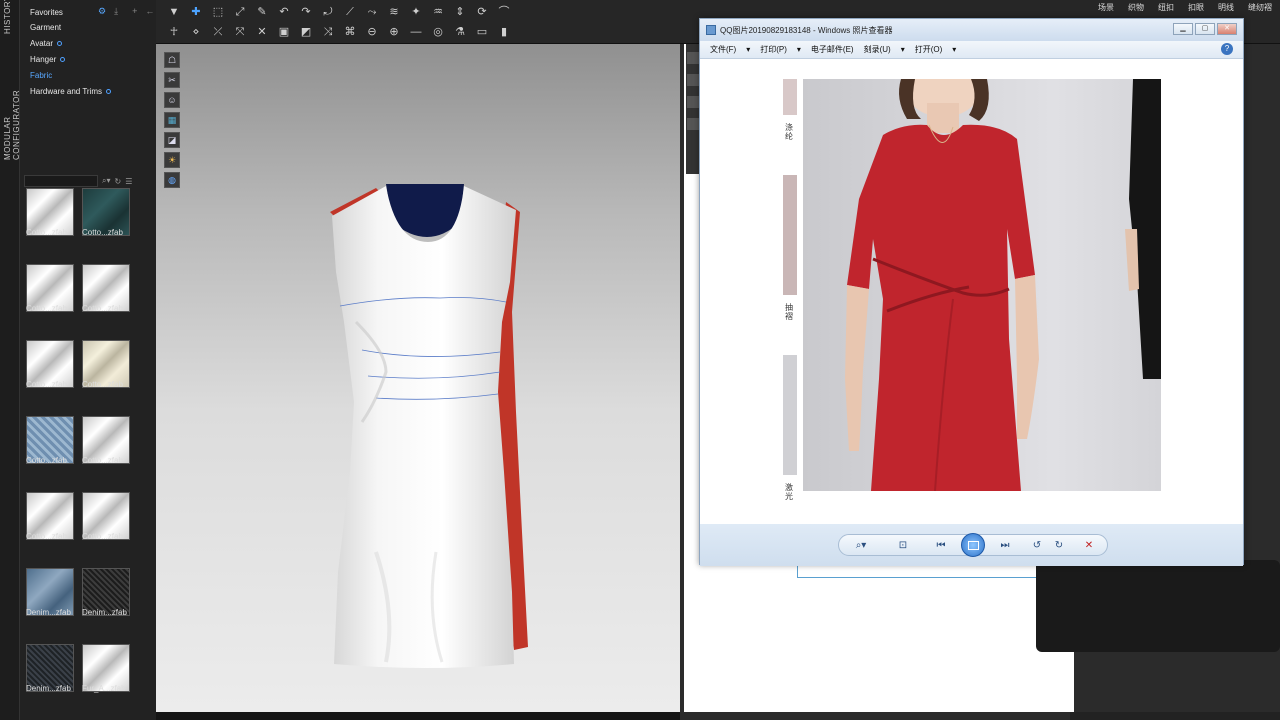 The height and width of the screenshot is (720, 1280). I want to click on previous-icon: ⏮, so click(941, 546).